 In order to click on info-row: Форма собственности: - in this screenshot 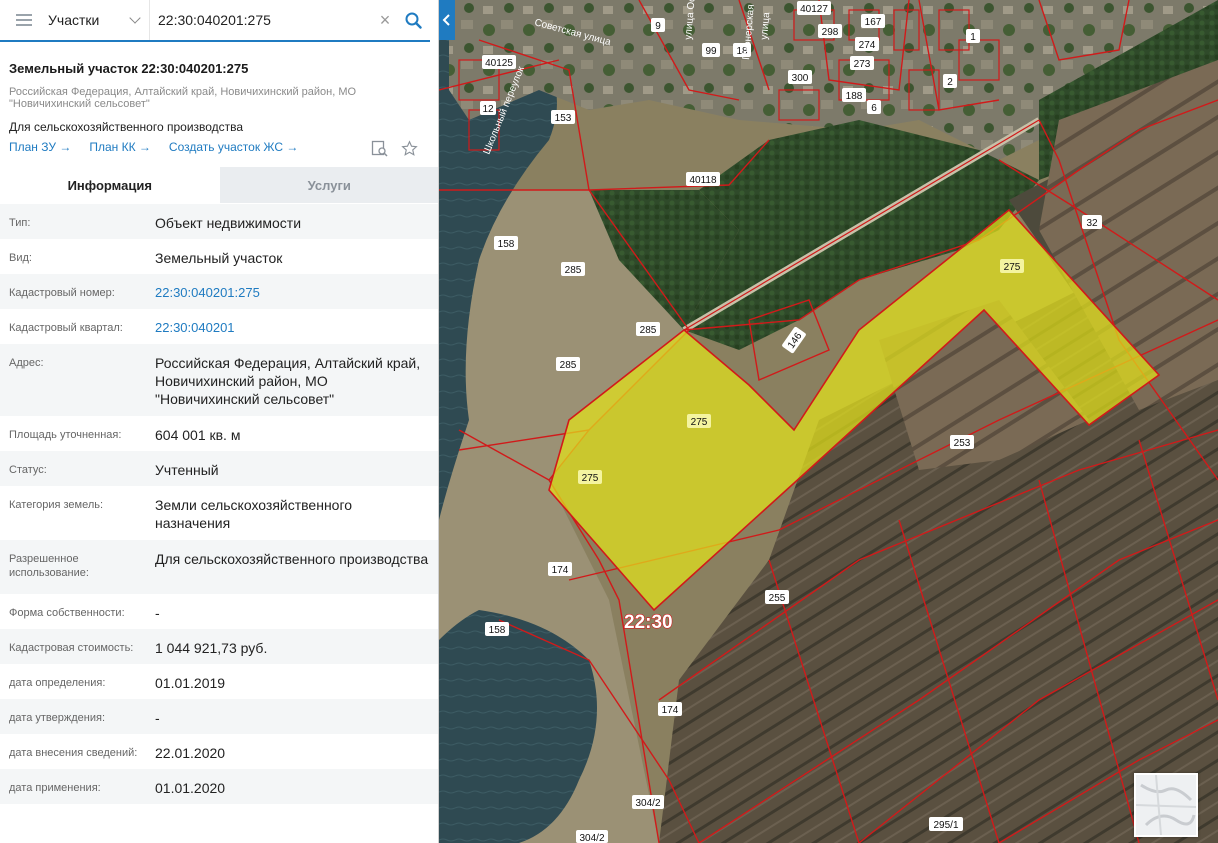, I will do `click(219, 611)`.